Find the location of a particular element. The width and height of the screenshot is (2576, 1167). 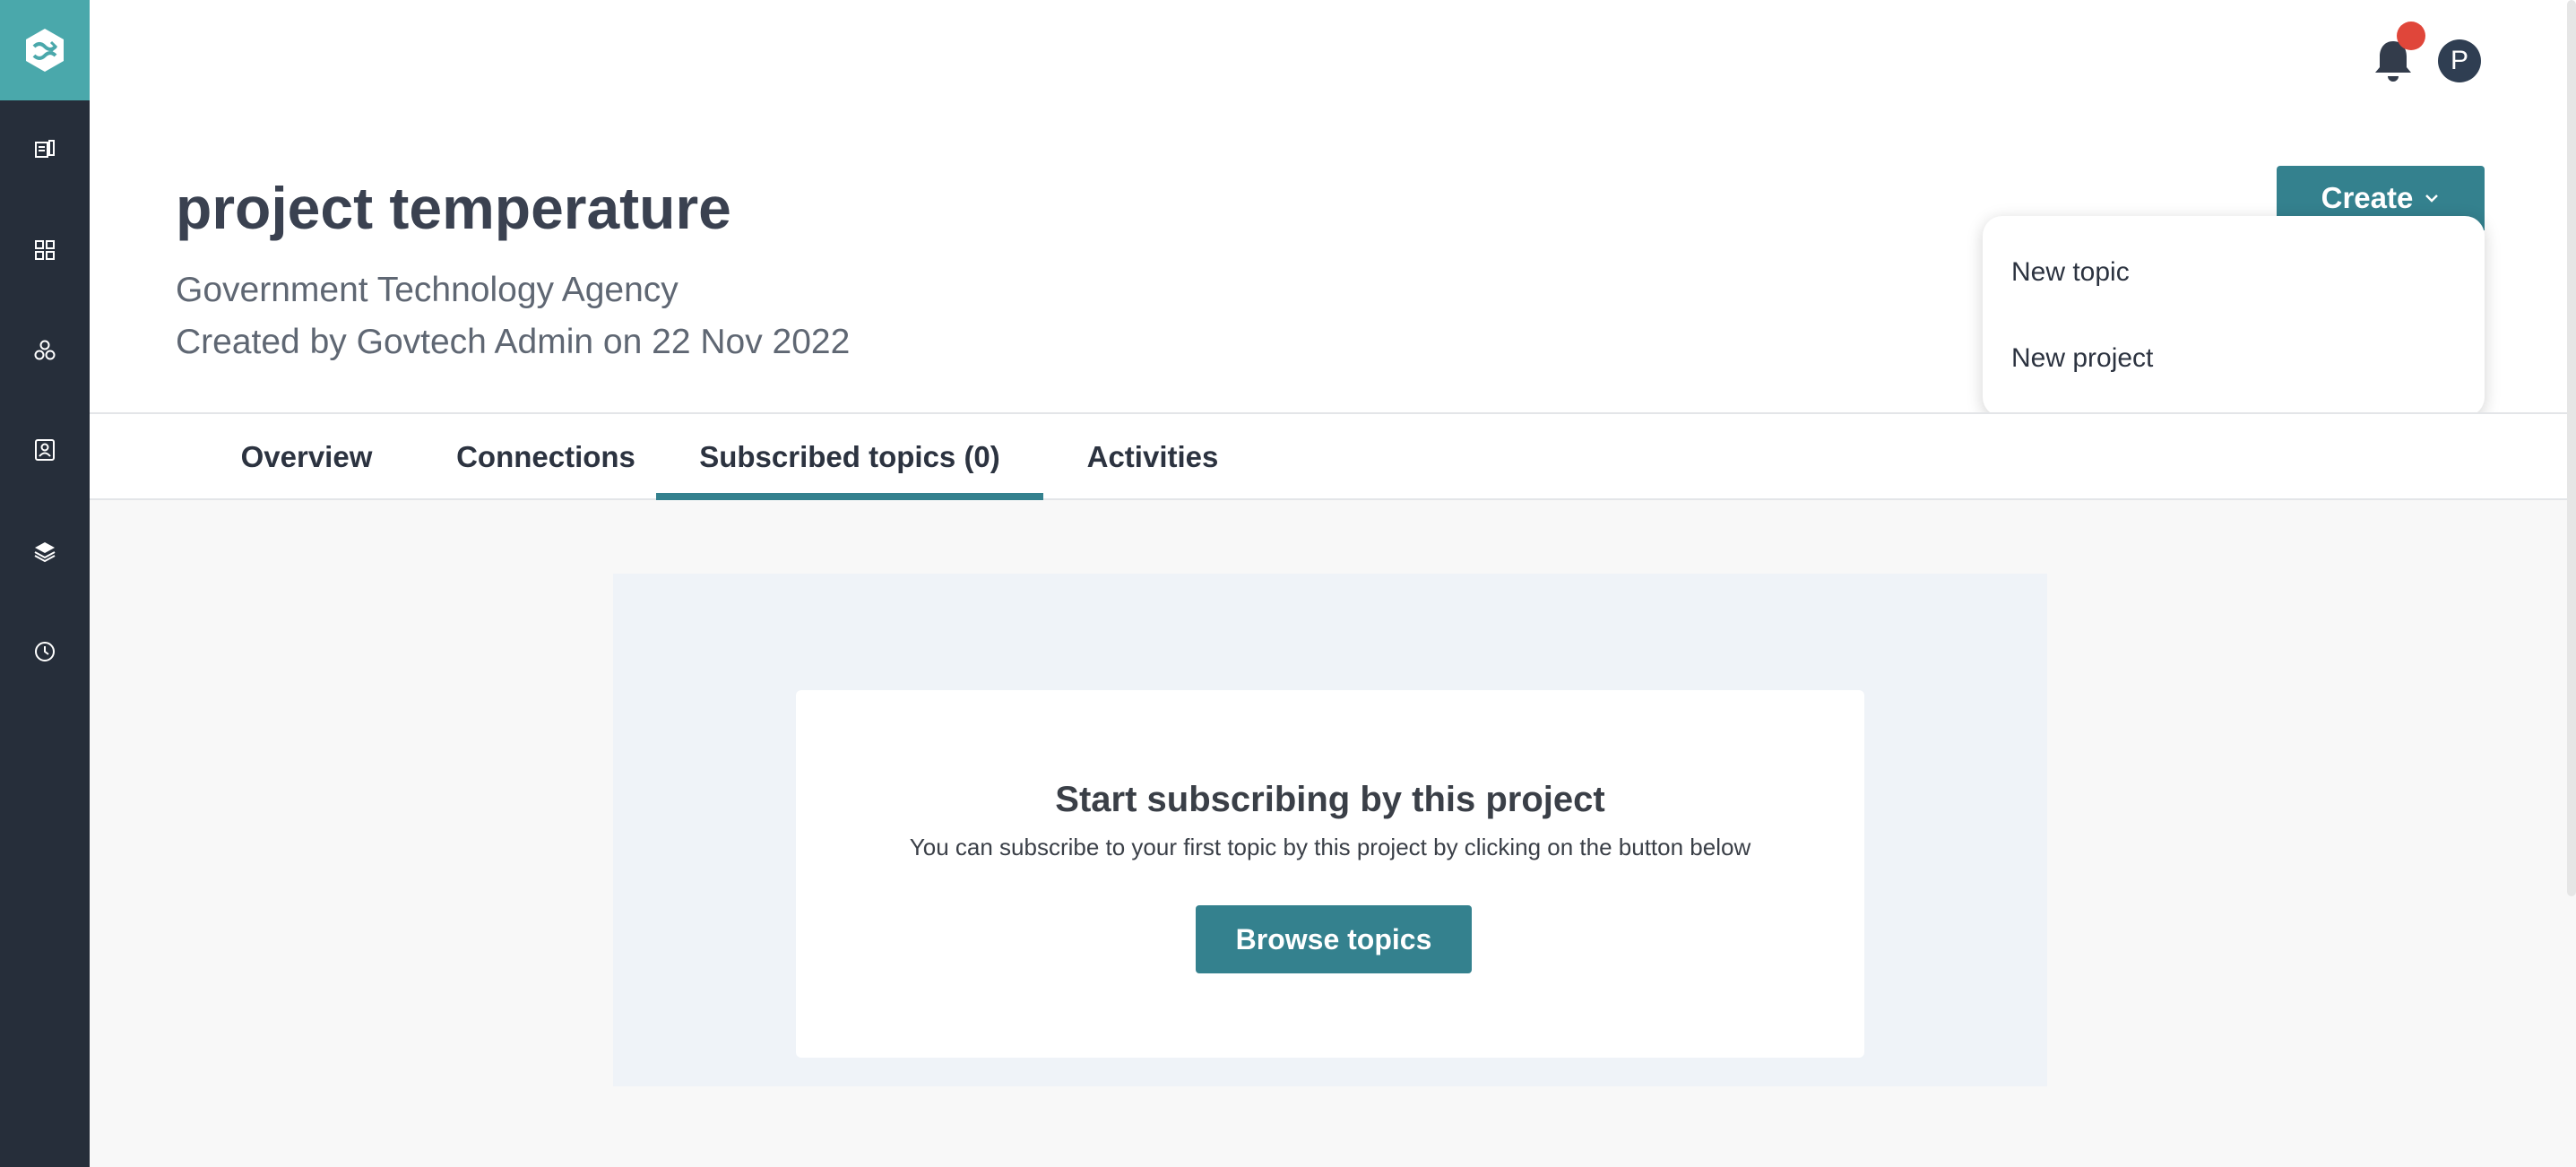

tab-activities: Activities is located at coordinates (1152, 457).